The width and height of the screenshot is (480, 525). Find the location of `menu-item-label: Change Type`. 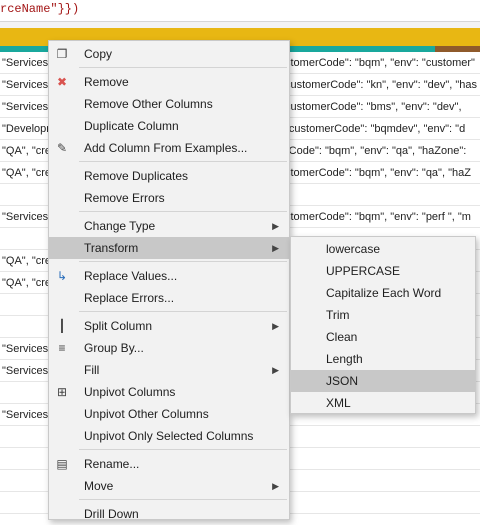

menu-item-label: Change Type is located at coordinates (120, 226).